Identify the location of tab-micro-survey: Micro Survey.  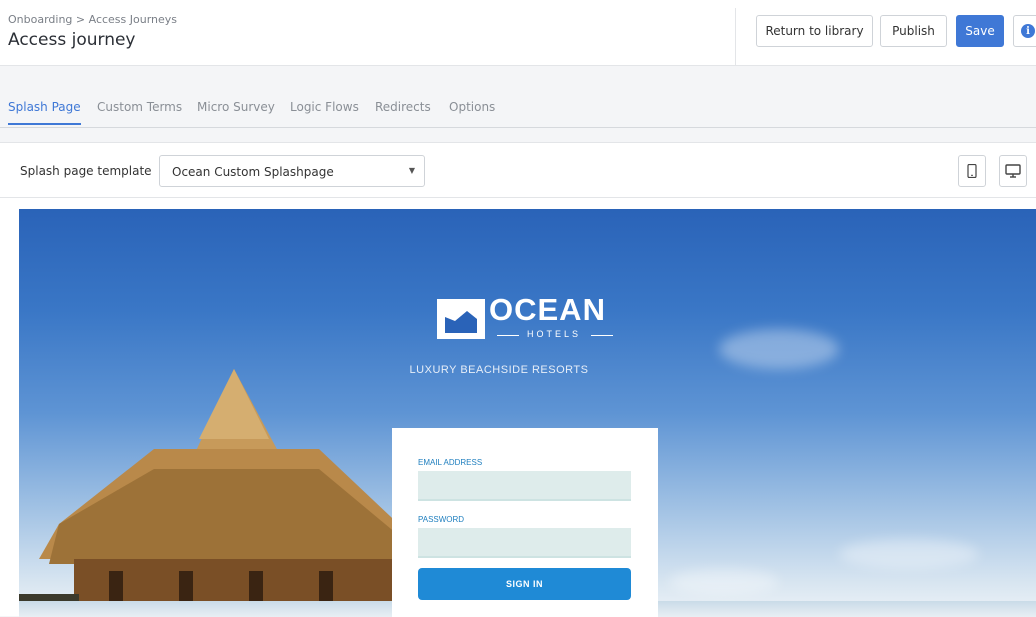
(236, 111).